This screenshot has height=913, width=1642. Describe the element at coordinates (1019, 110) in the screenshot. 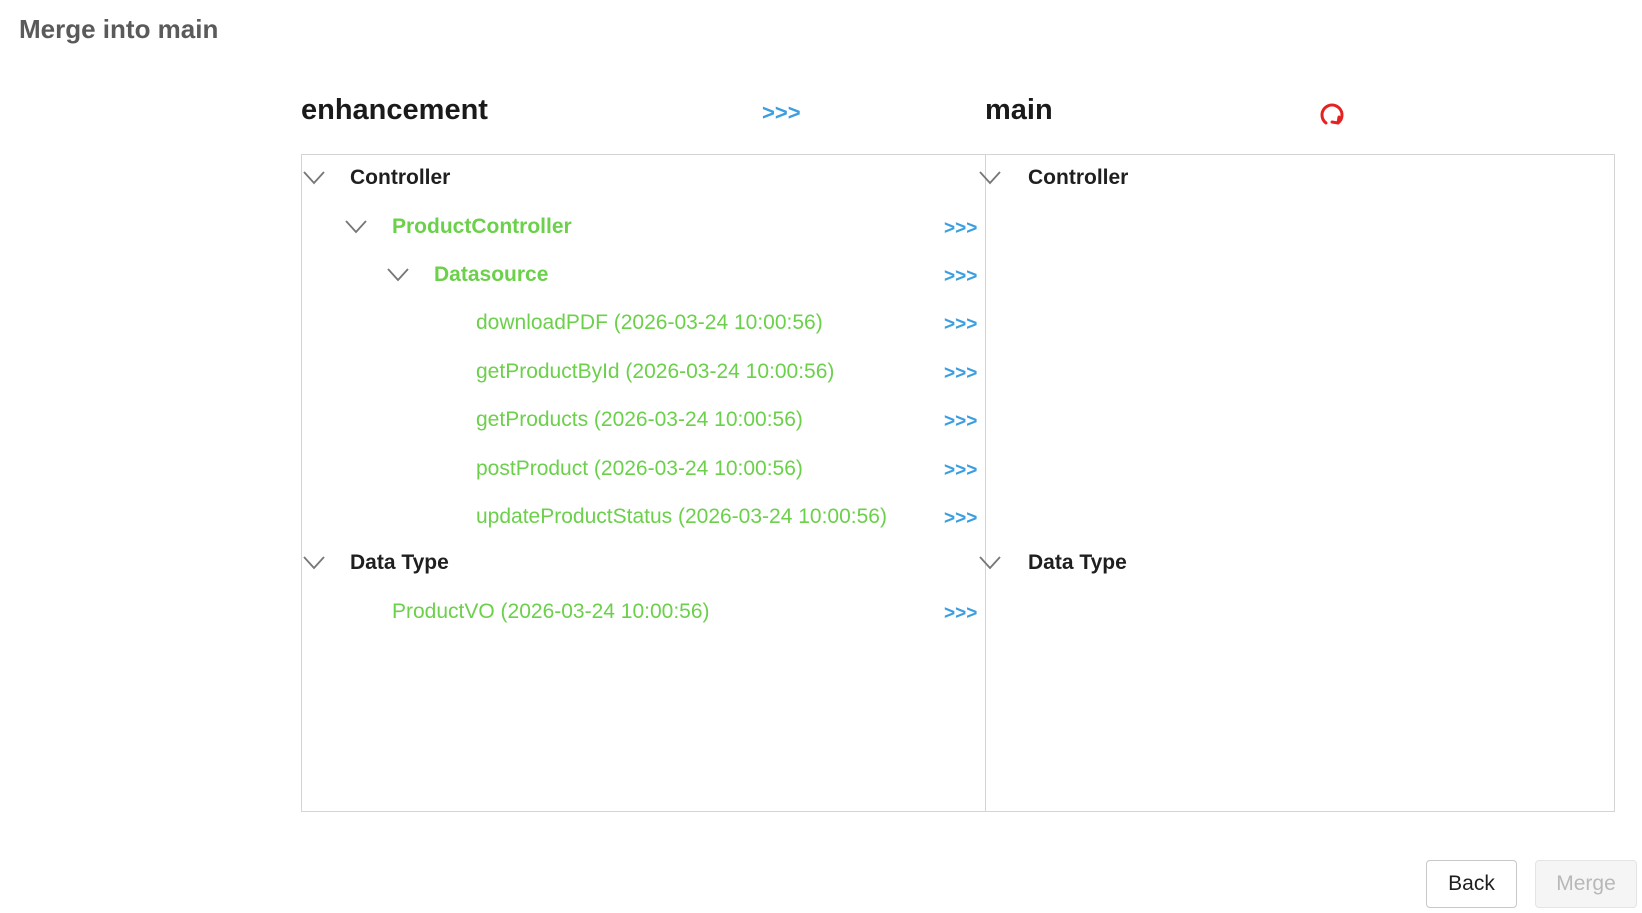

I see `target-branch-title: main` at that location.